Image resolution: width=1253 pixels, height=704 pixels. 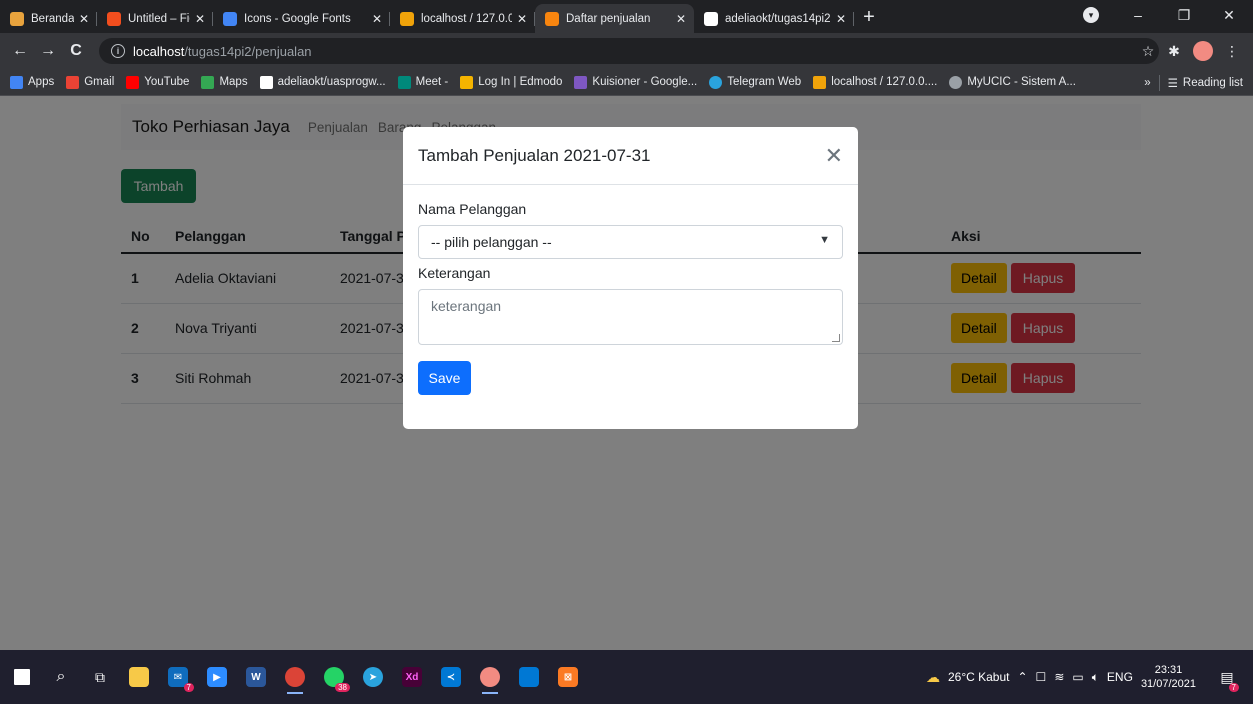 I want to click on chrome-profile-icon, so click(x=490, y=677).